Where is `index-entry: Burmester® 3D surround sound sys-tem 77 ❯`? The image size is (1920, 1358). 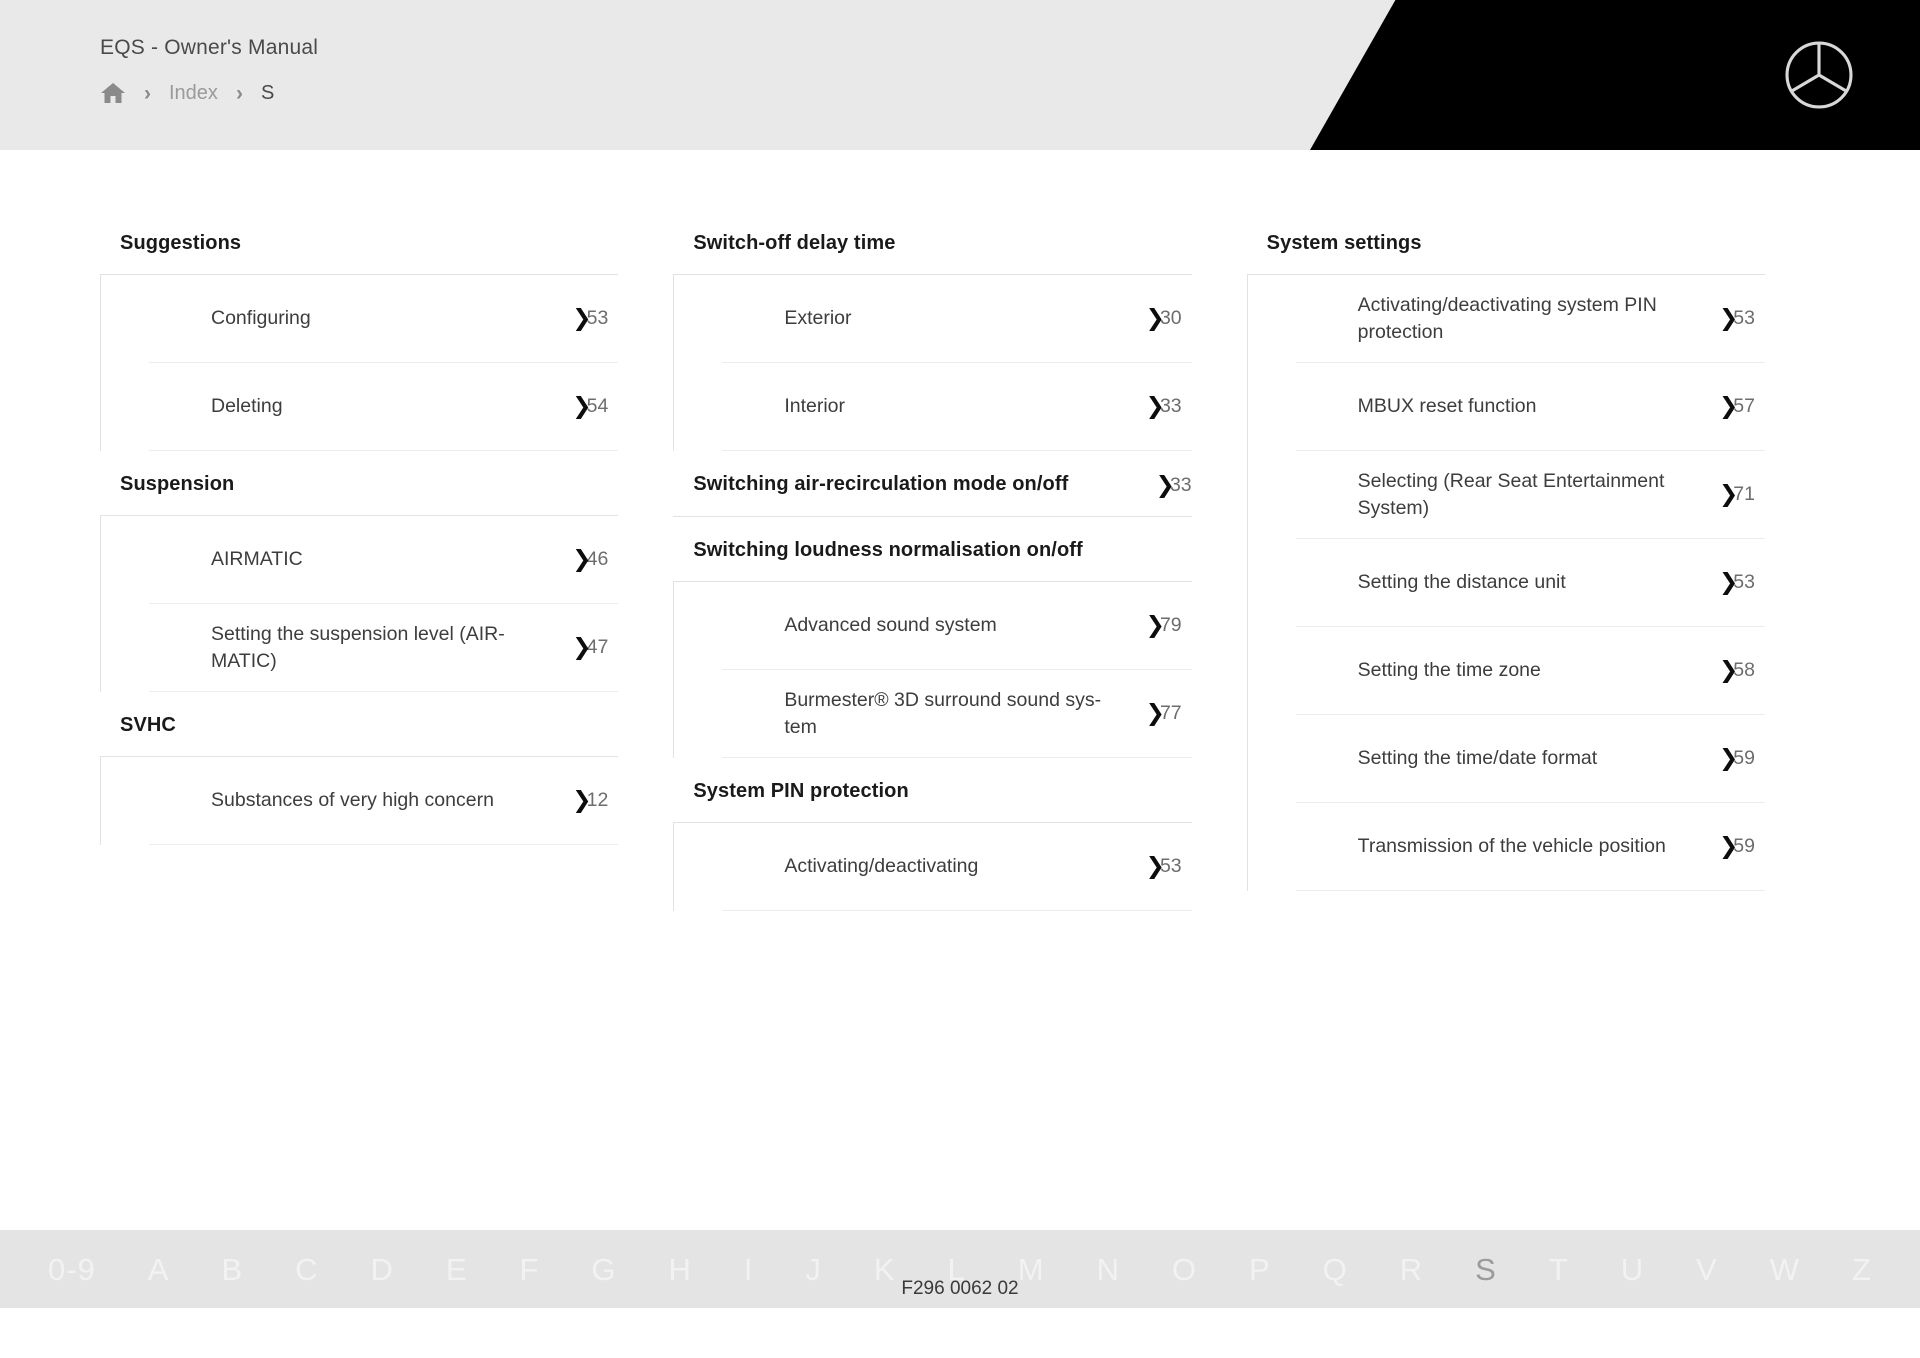
index-entry: Burmester® 3D surround sound sys-tem 77 ❯ is located at coordinates (957, 714).